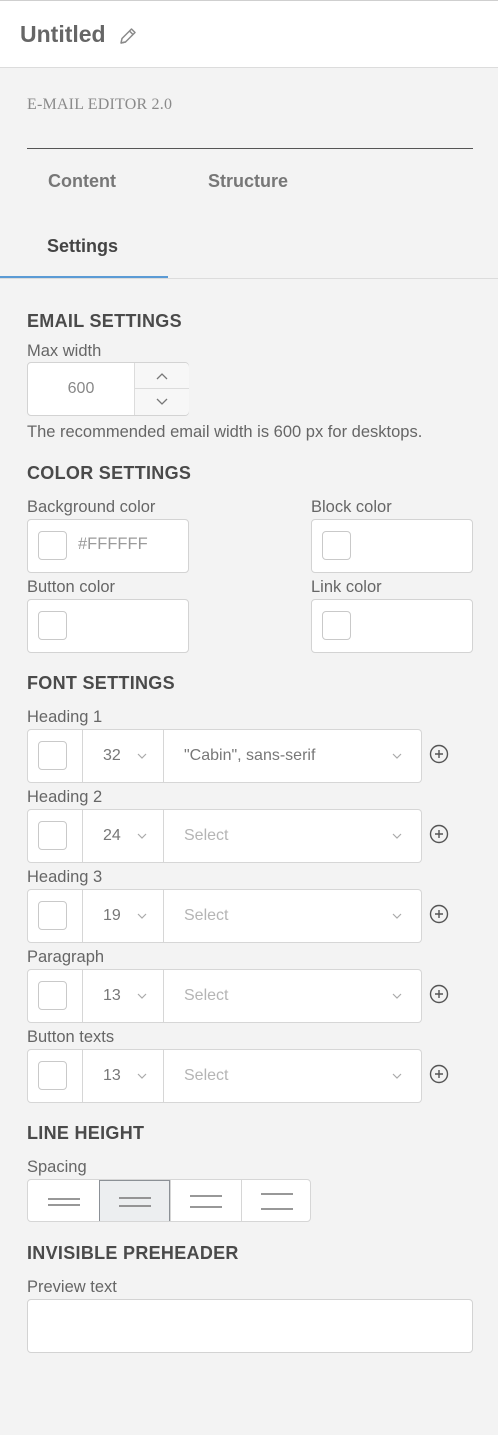 This screenshot has width=498, height=1435. Describe the element at coordinates (112, 835) in the screenshot. I see `font-size-value: 24` at that location.